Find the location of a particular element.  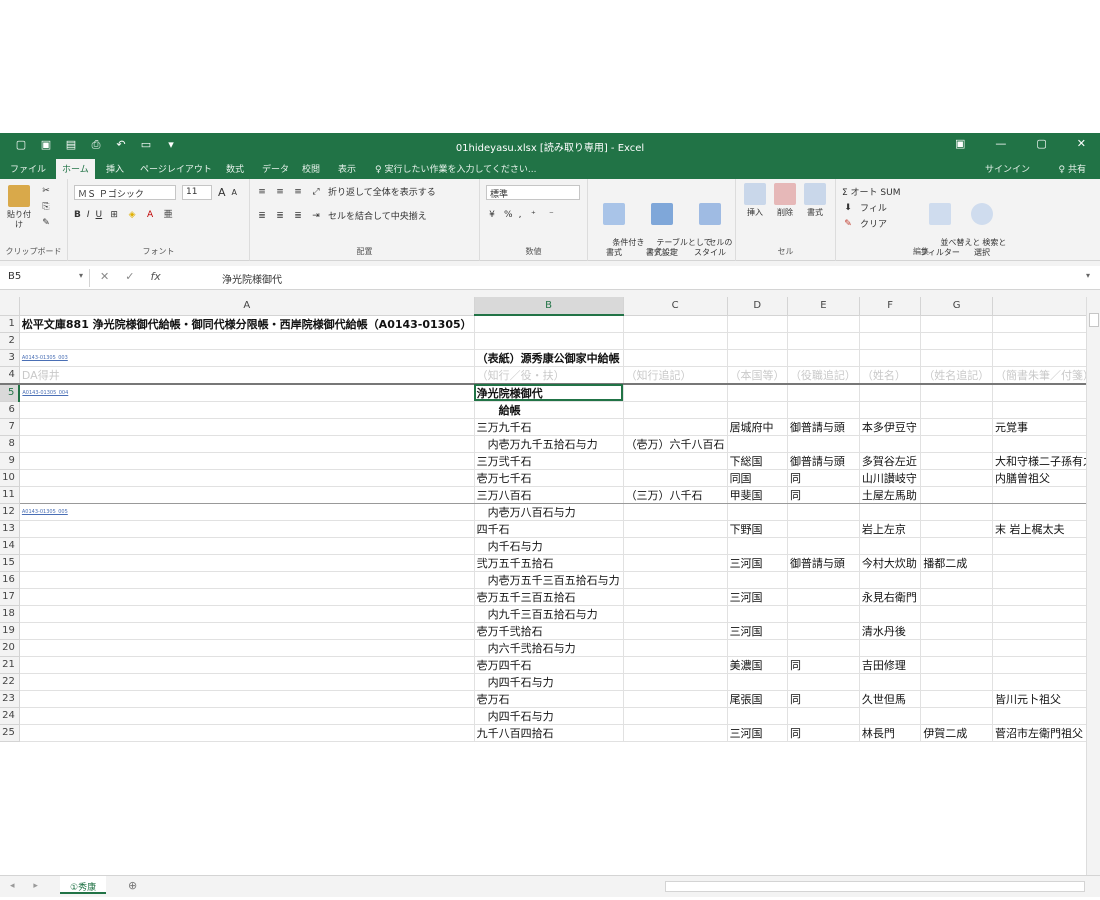

cell-extra25: 菅沼市左衛門祖父 is located at coordinates (1046, 733).